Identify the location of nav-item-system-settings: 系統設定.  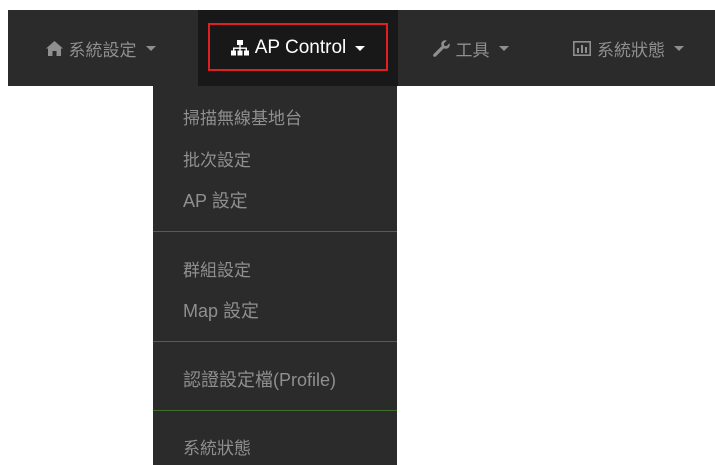
(100, 48).